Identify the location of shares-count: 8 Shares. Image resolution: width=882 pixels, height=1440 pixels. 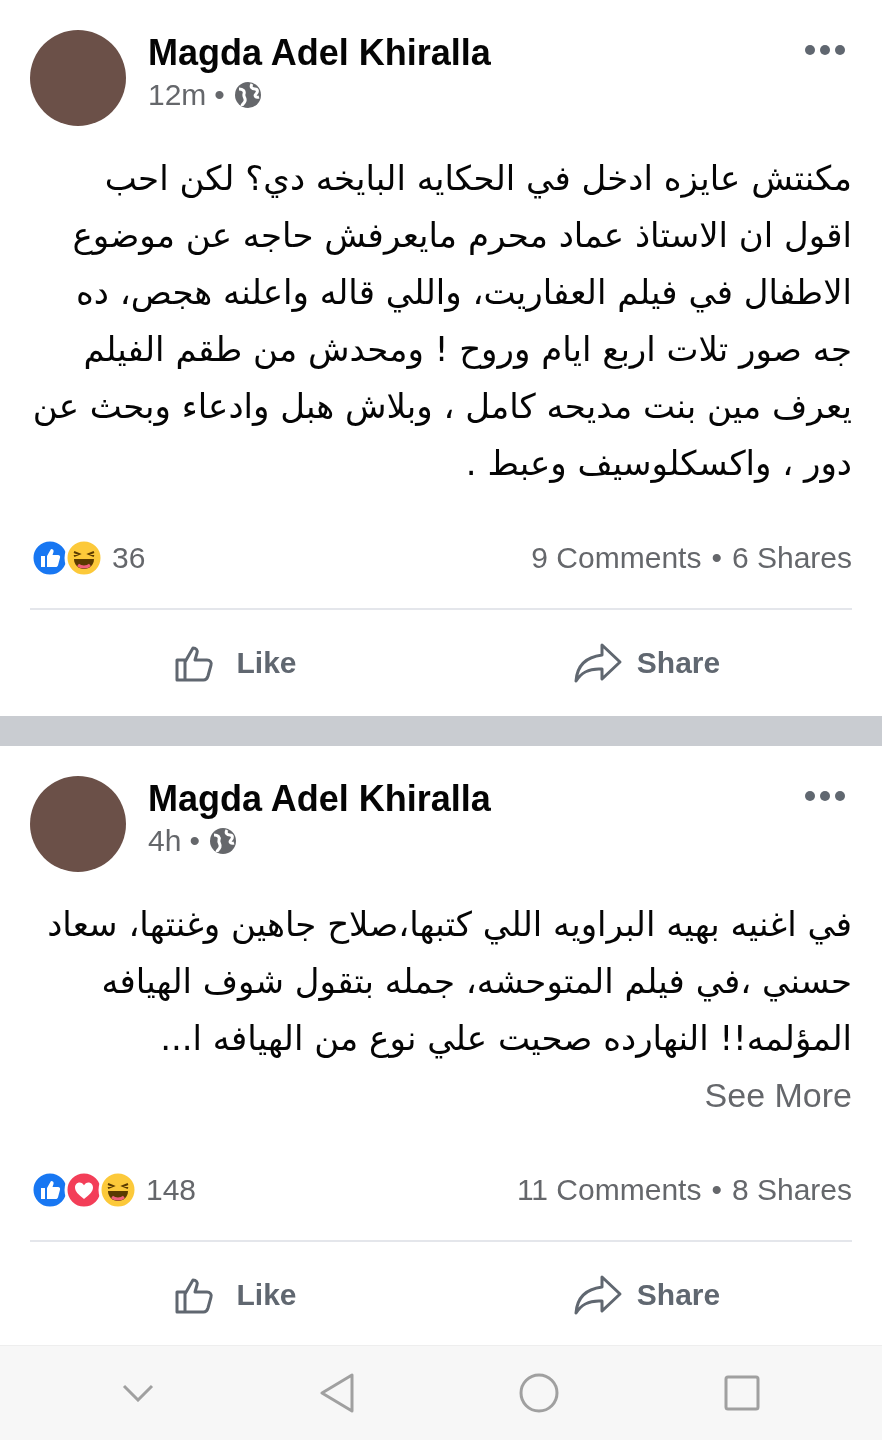
(791, 1190).